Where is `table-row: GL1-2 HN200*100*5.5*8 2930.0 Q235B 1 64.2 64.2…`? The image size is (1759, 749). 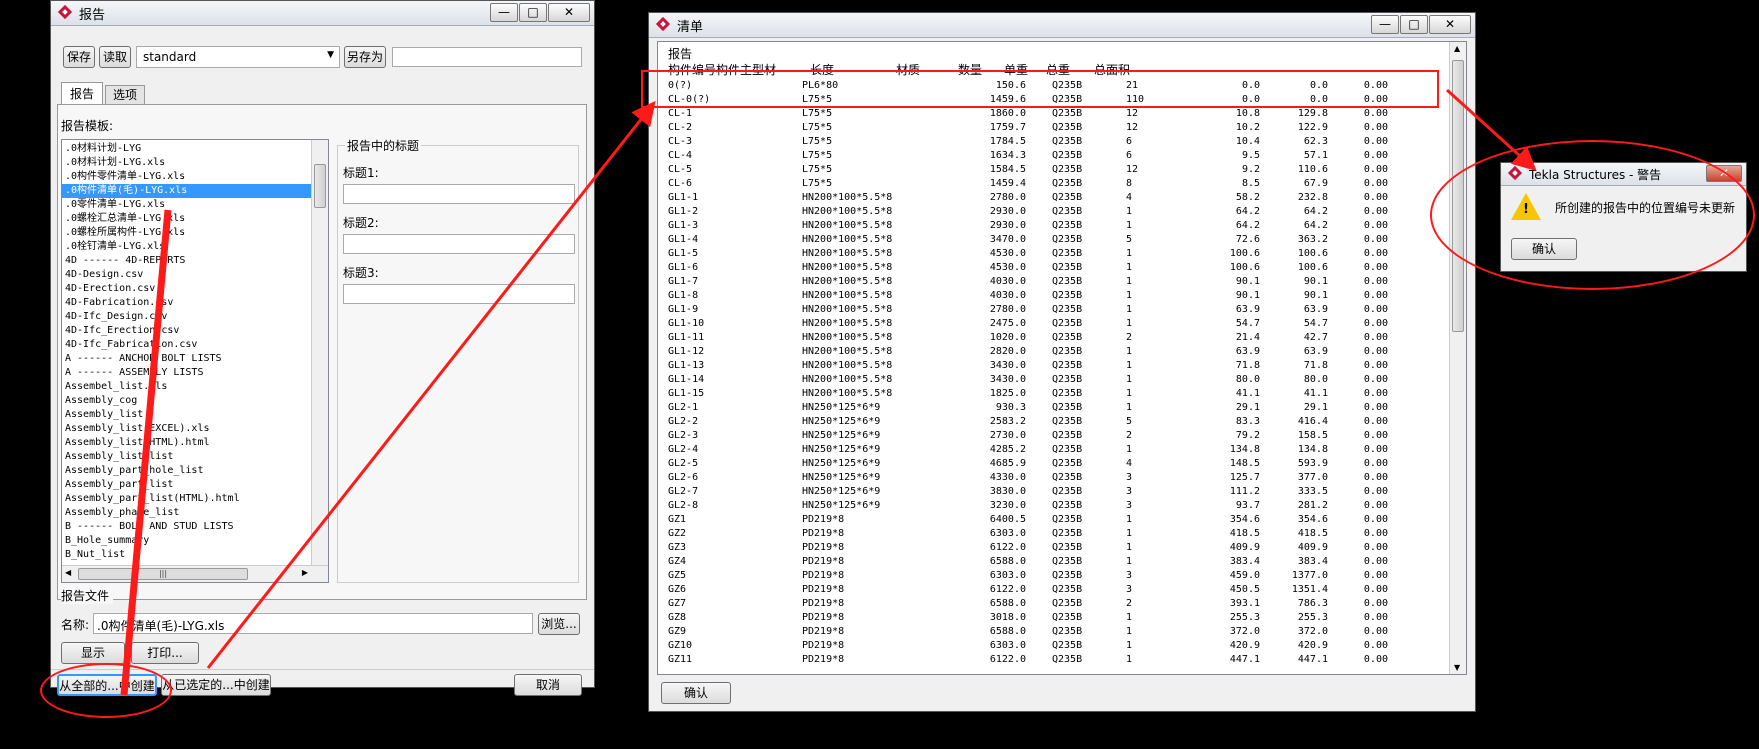 table-row: GL1-2 HN200*100*5.5*8 2930.0 Q235B 1 64.2 64.2… is located at coordinates (1058, 212).